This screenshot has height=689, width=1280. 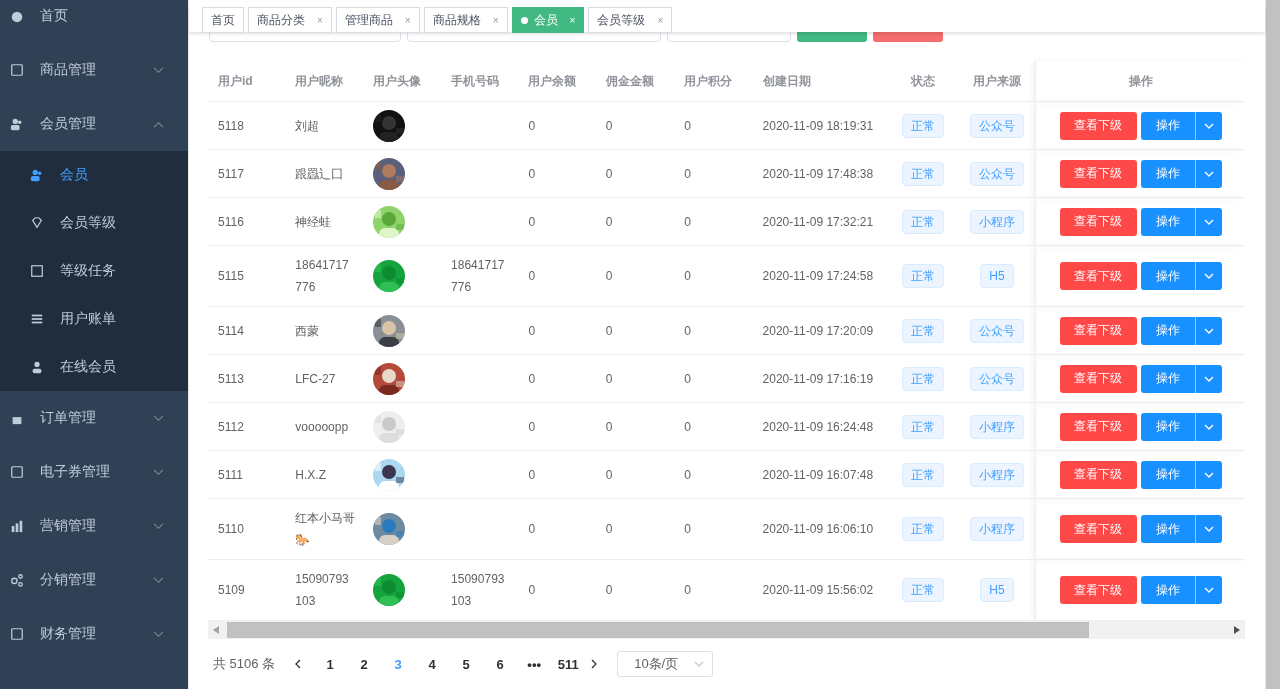 What do you see at coordinates (298, 664) in the screenshot?
I see `chevron-left-icon` at bounding box center [298, 664].